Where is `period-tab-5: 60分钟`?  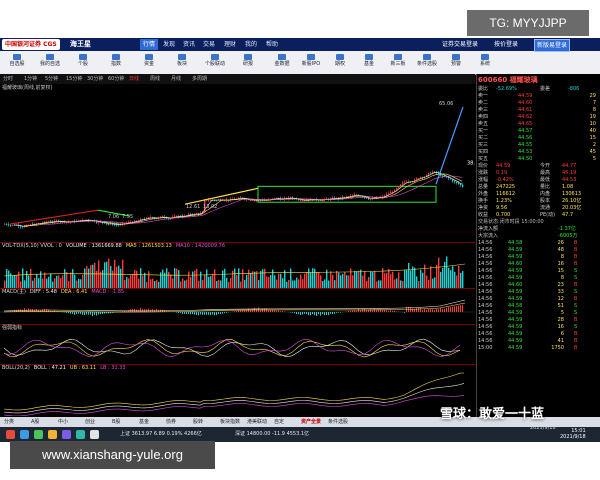
period-tab-5: 60分钟 is located at coordinates (116, 79).